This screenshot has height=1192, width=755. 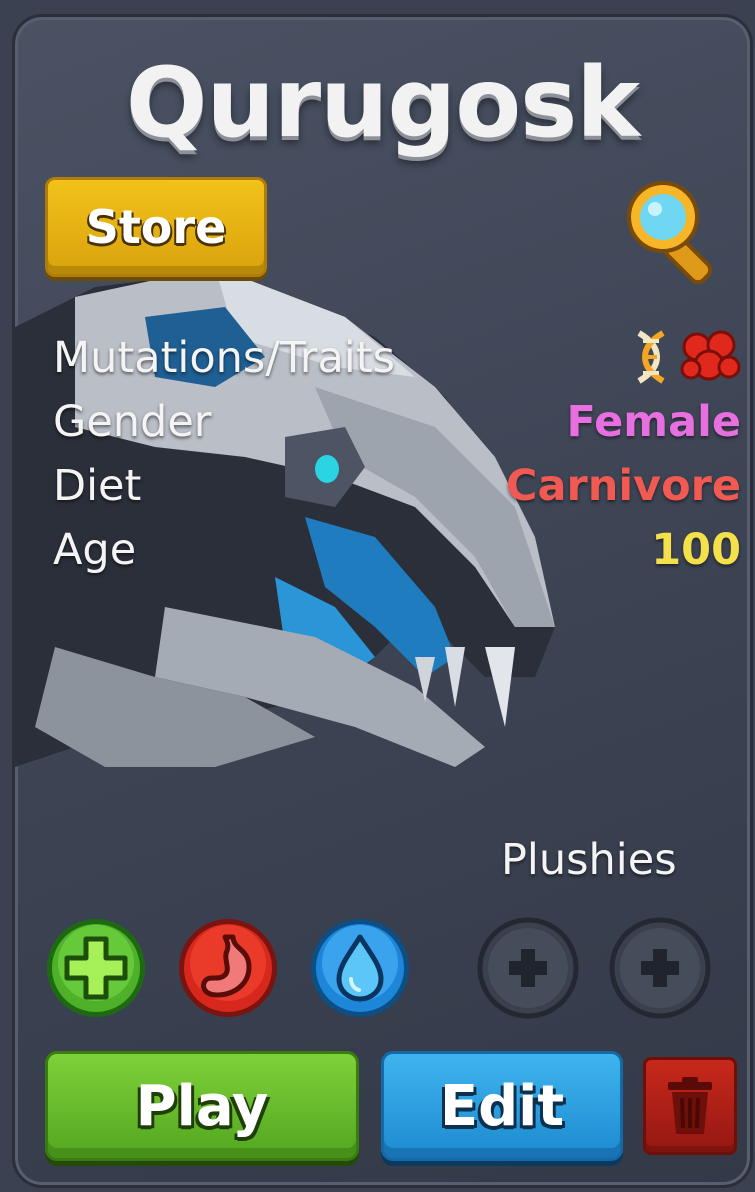 What do you see at coordinates (397, 429) in the screenshot?
I see `stat-row-gender: Gender Female` at bounding box center [397, 429].